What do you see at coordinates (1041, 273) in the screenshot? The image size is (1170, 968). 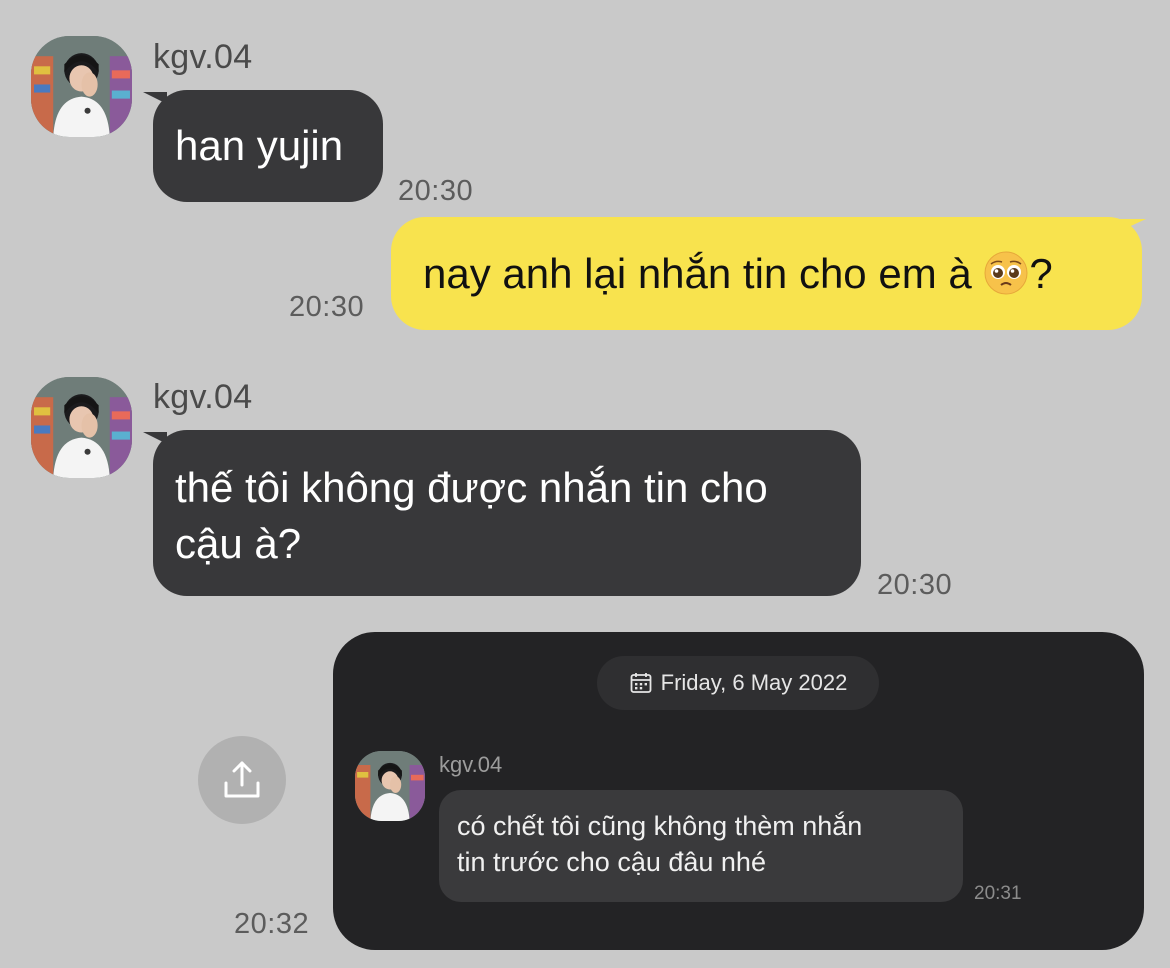 I see `message-suffix: ?` at bounding box center [1041, 273].